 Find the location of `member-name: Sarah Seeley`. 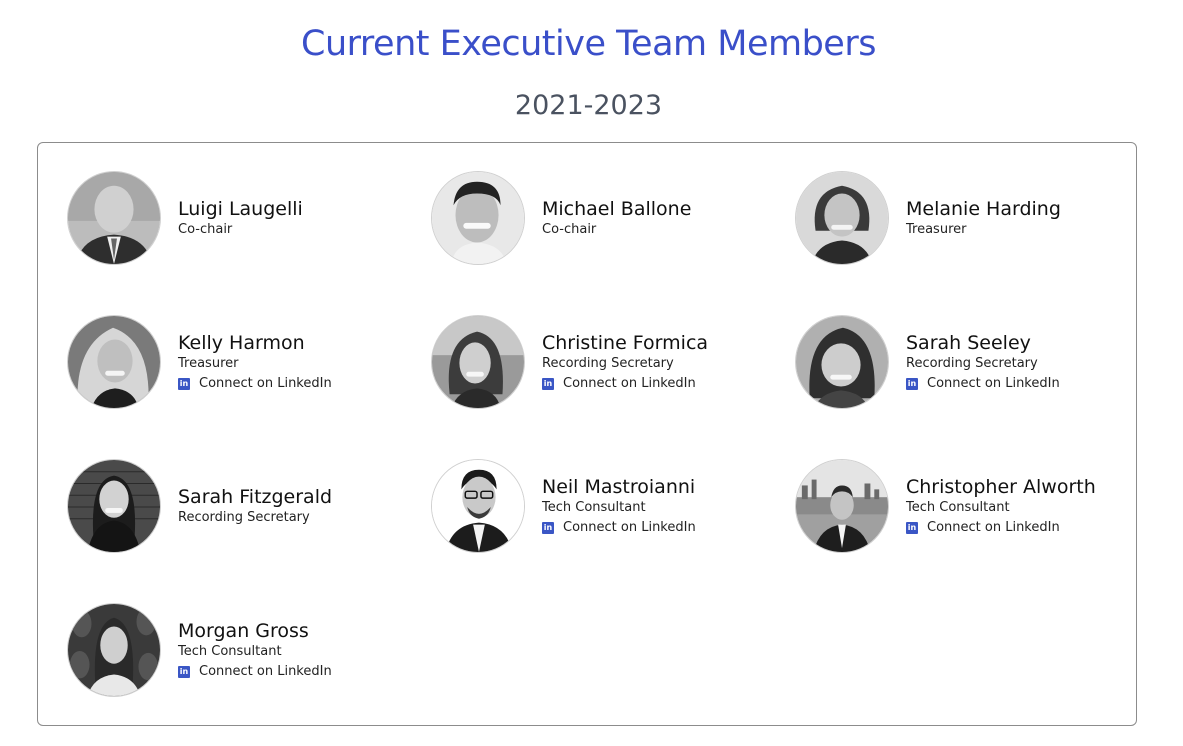

member-name: Sarah Seeley is located at coordinates (968, 342).